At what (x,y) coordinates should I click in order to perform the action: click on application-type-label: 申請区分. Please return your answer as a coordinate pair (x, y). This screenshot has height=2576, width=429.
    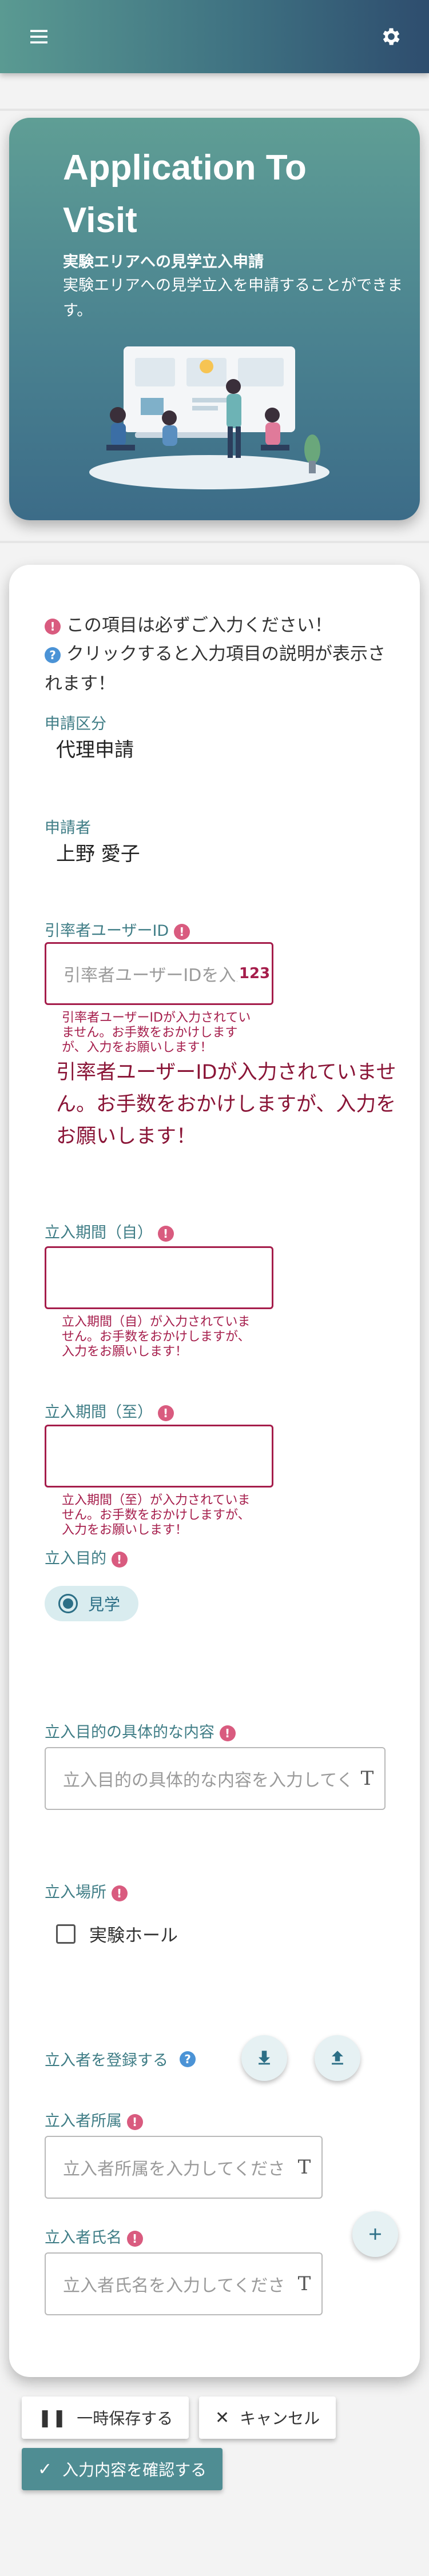
    Looking at the image, I should click on (75, 724).